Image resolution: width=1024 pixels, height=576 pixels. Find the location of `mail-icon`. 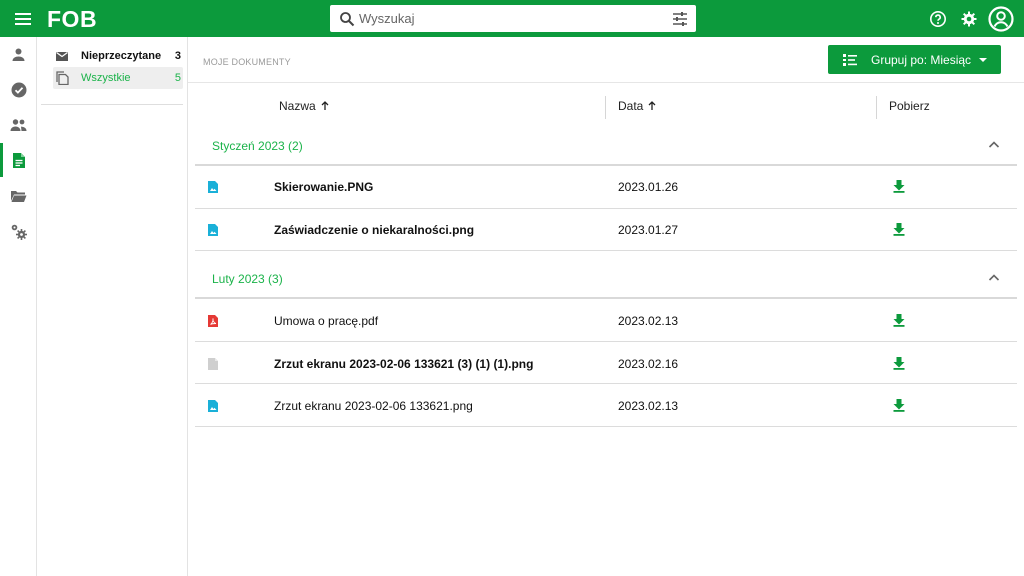

mail-icon is located at coordinates (62, 56).